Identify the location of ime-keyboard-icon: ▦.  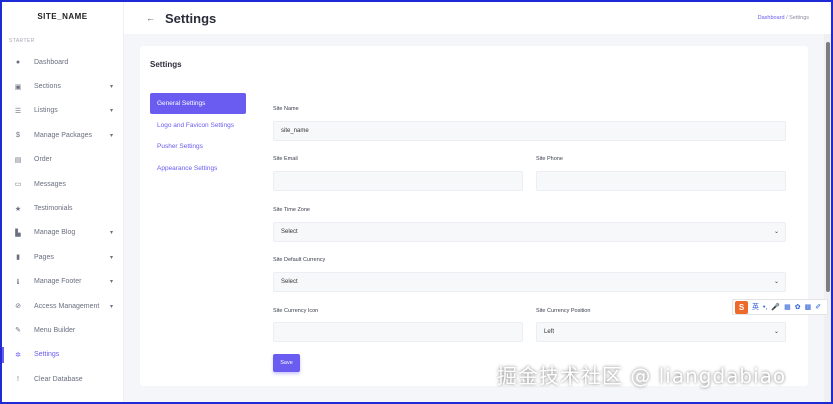
(787, 307).